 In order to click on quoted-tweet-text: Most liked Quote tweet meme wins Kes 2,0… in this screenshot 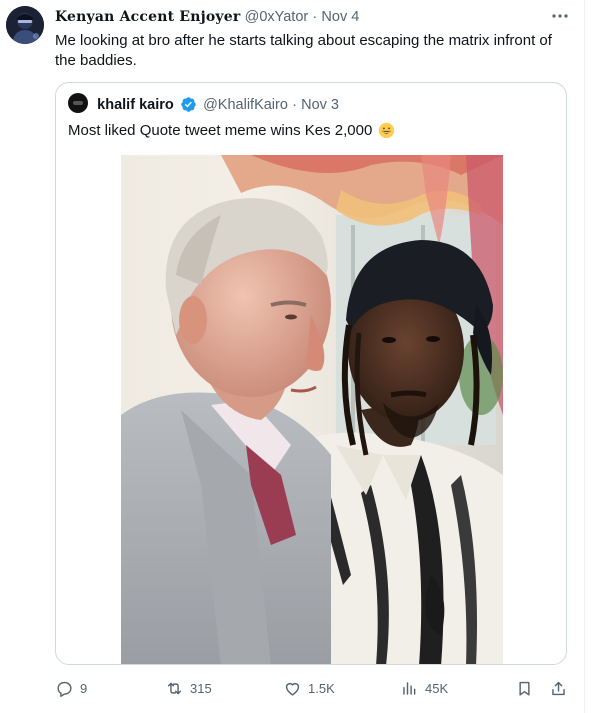, I will do `click(220, 130)`.